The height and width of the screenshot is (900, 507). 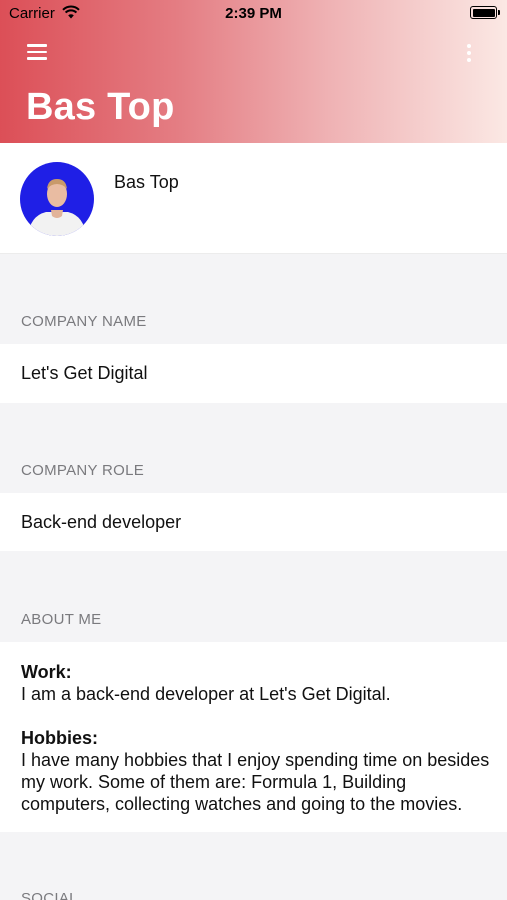 What do you see at coordinates (84, 373) in the screenshot?
I see `company-name-value: Let's Get Digital` at bounding box center [84, 373].